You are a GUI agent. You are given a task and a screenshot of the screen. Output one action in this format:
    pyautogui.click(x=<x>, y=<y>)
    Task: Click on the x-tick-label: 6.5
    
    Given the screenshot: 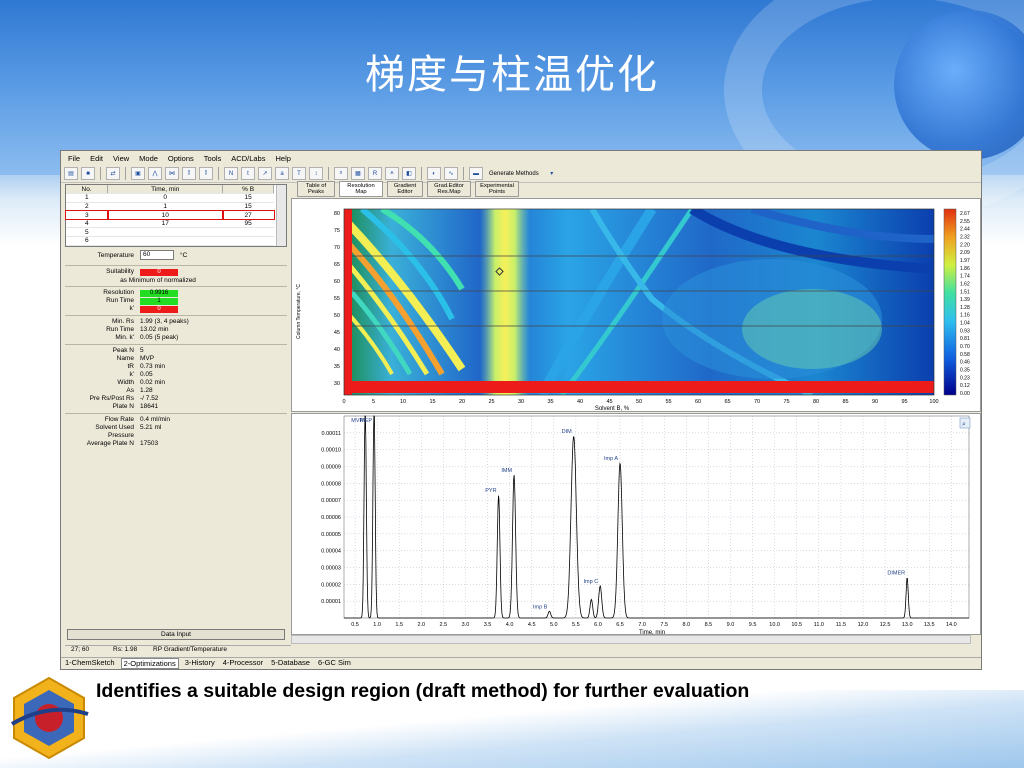 What is the action you would take?
    pyautogui.click(x=620, y=625)
    